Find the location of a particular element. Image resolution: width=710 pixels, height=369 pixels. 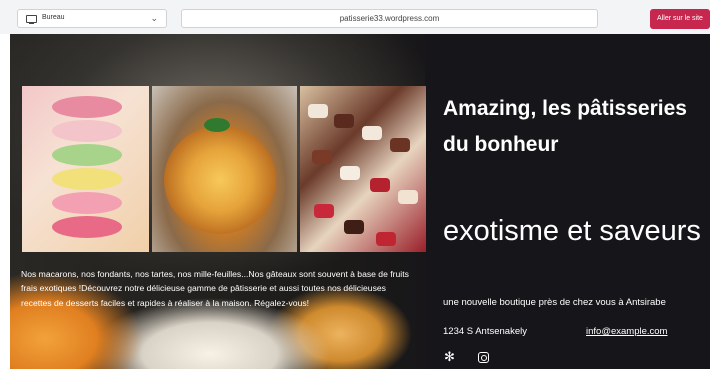

instagram-icon is located at coordinates (483, 357).